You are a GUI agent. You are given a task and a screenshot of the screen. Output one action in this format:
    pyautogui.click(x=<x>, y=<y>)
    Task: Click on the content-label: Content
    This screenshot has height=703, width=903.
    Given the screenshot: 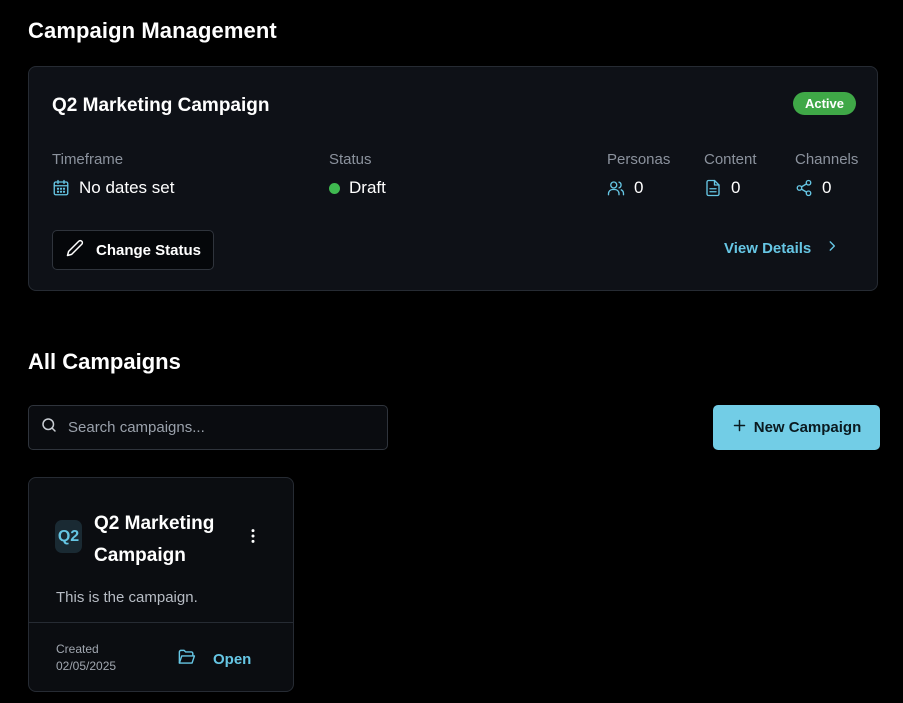 What is the action you would take?
    pyautogui.click(x=730, y=159)
    